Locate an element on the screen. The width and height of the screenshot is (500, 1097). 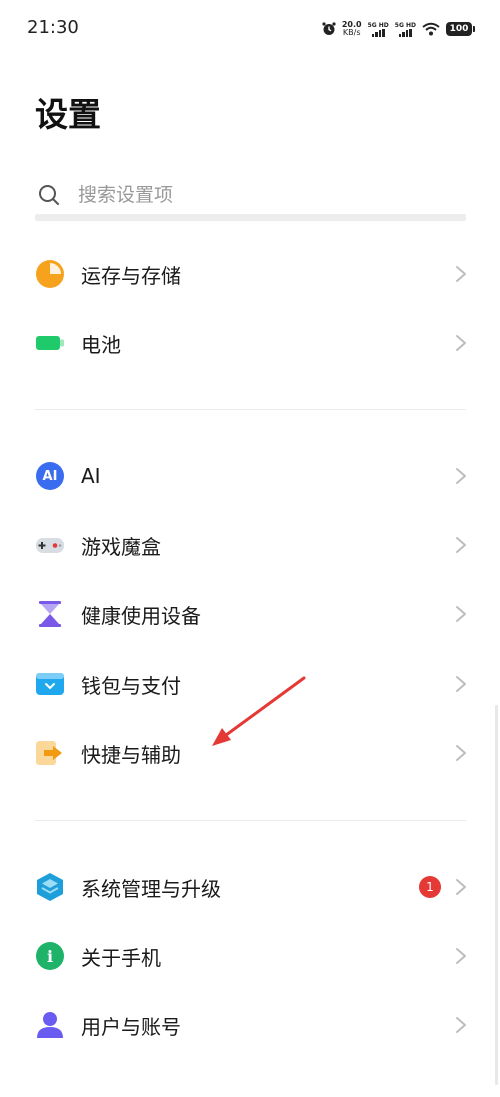
search-bar is located at coordinates (250, 195).